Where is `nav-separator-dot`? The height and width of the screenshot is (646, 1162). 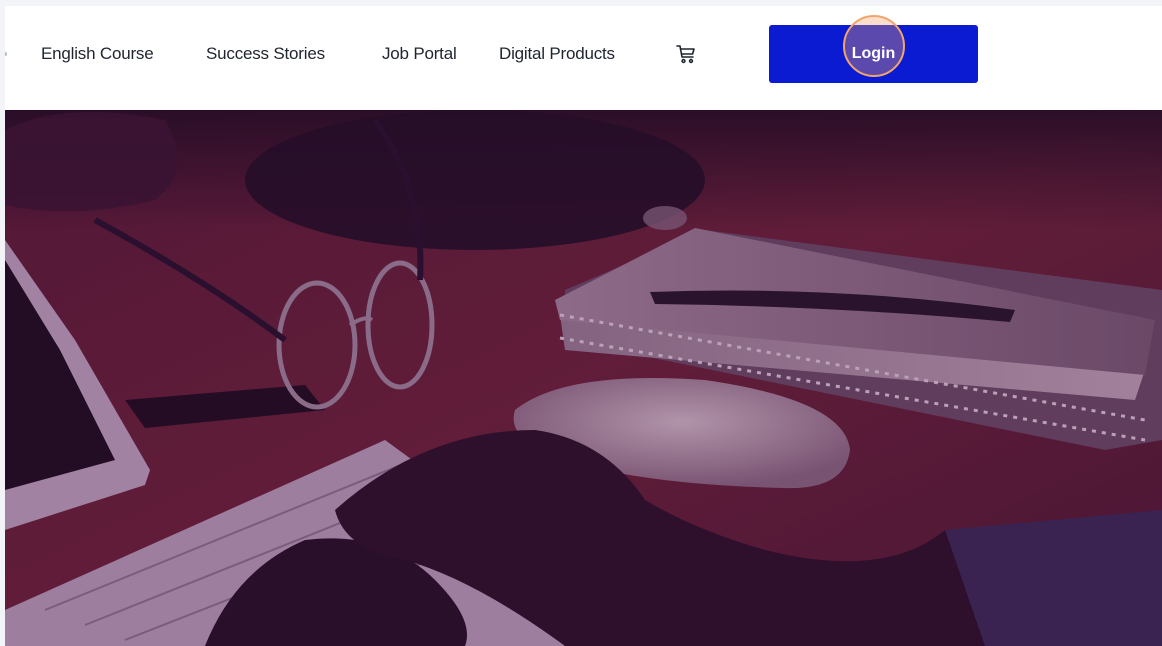 nav-separator-dot is located at coordinates (6, 54).